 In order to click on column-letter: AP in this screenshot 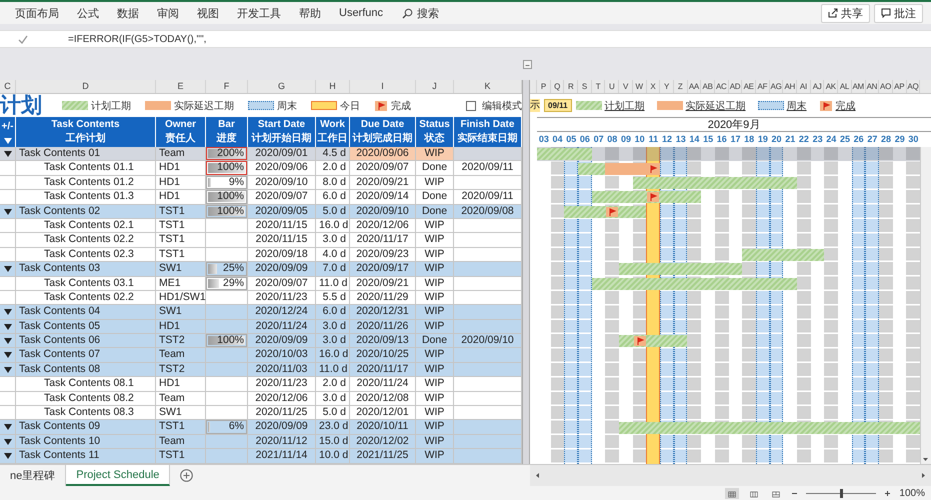, I will do `click(899, 86)`.